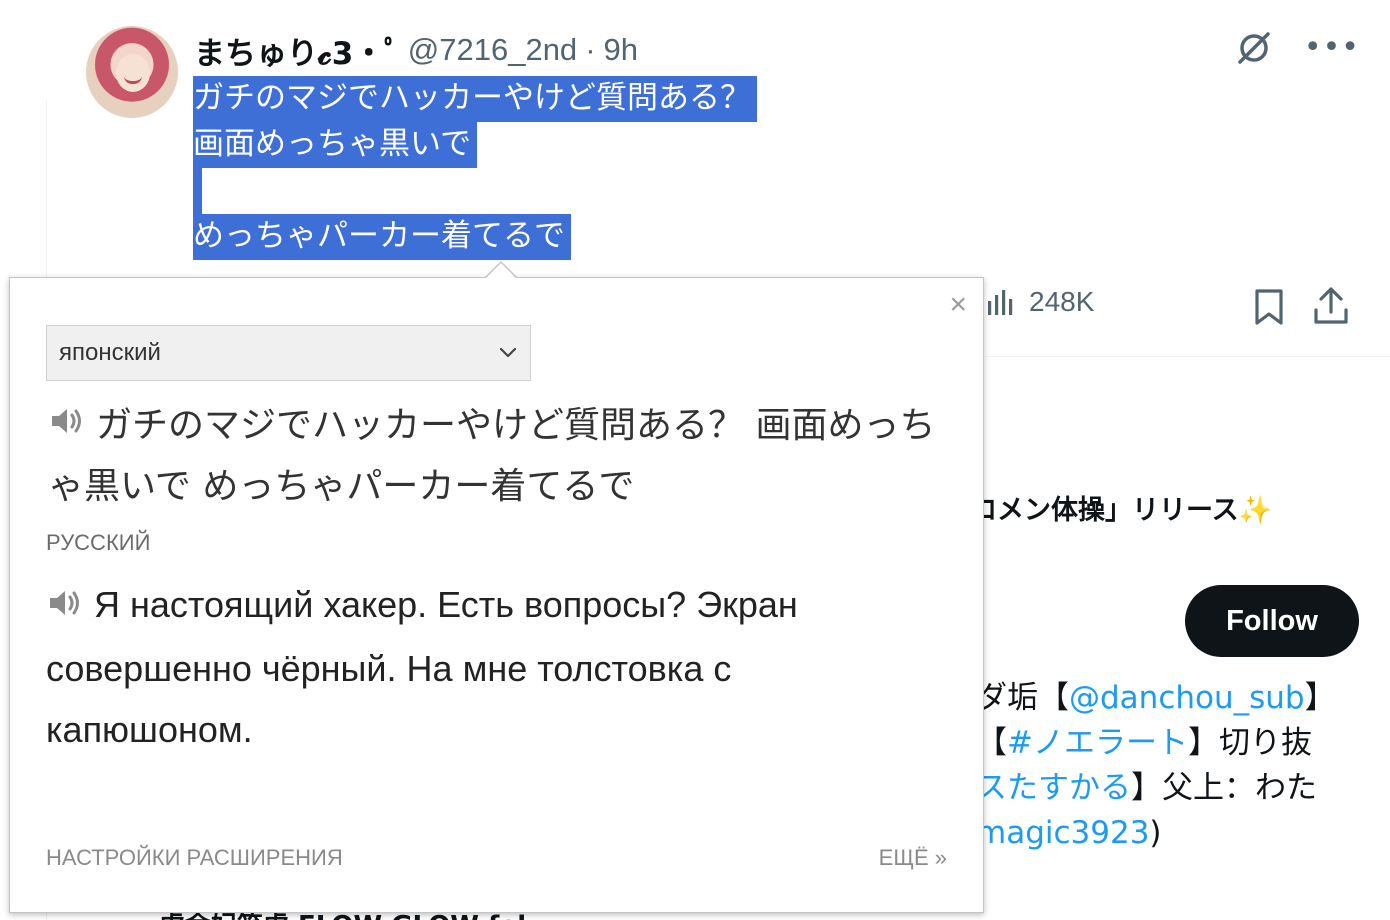 This screenshot has height=920, width=1390. Describe the element at coordinates (1224, 788) in the screenshot. I see `bio-text: 】父上：わた` at that location.